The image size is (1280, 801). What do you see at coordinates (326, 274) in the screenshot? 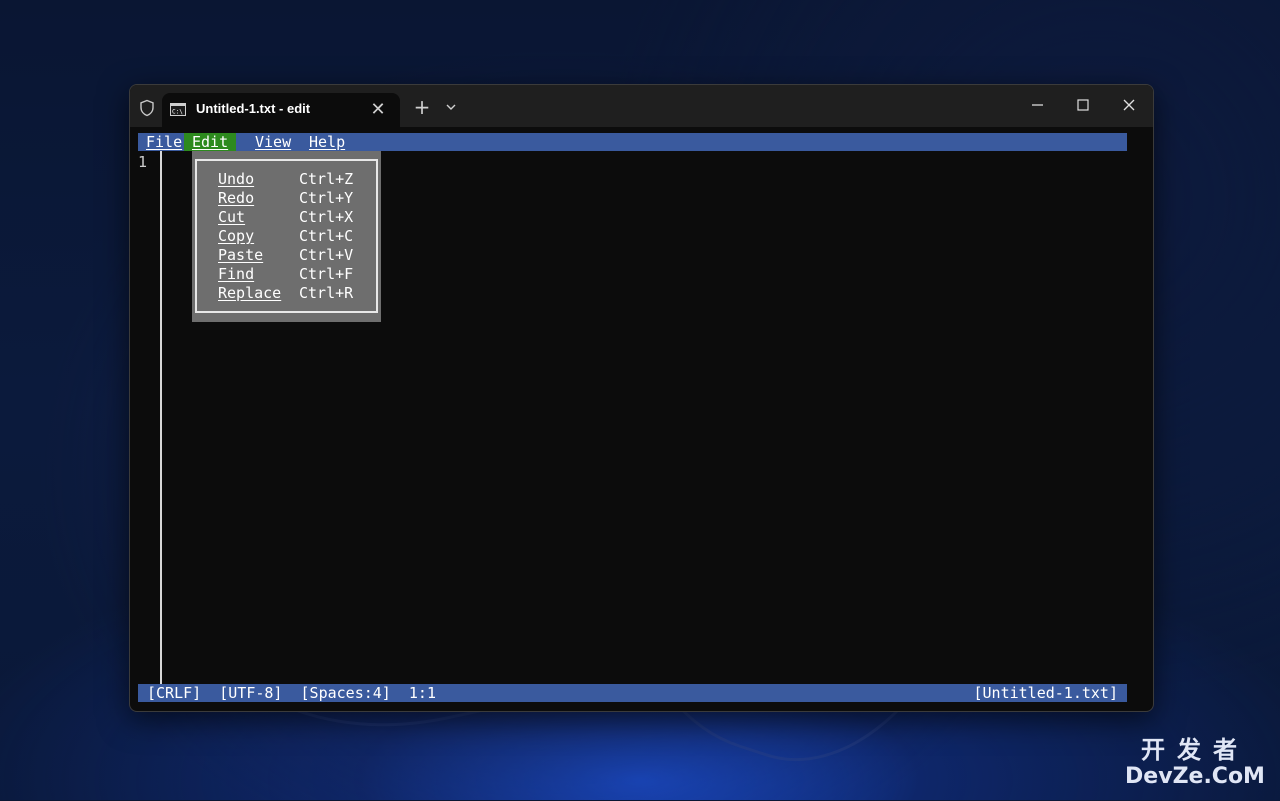
I see `menu-item-shortcut: Ctrl+F` at bounding box center [326, 274].